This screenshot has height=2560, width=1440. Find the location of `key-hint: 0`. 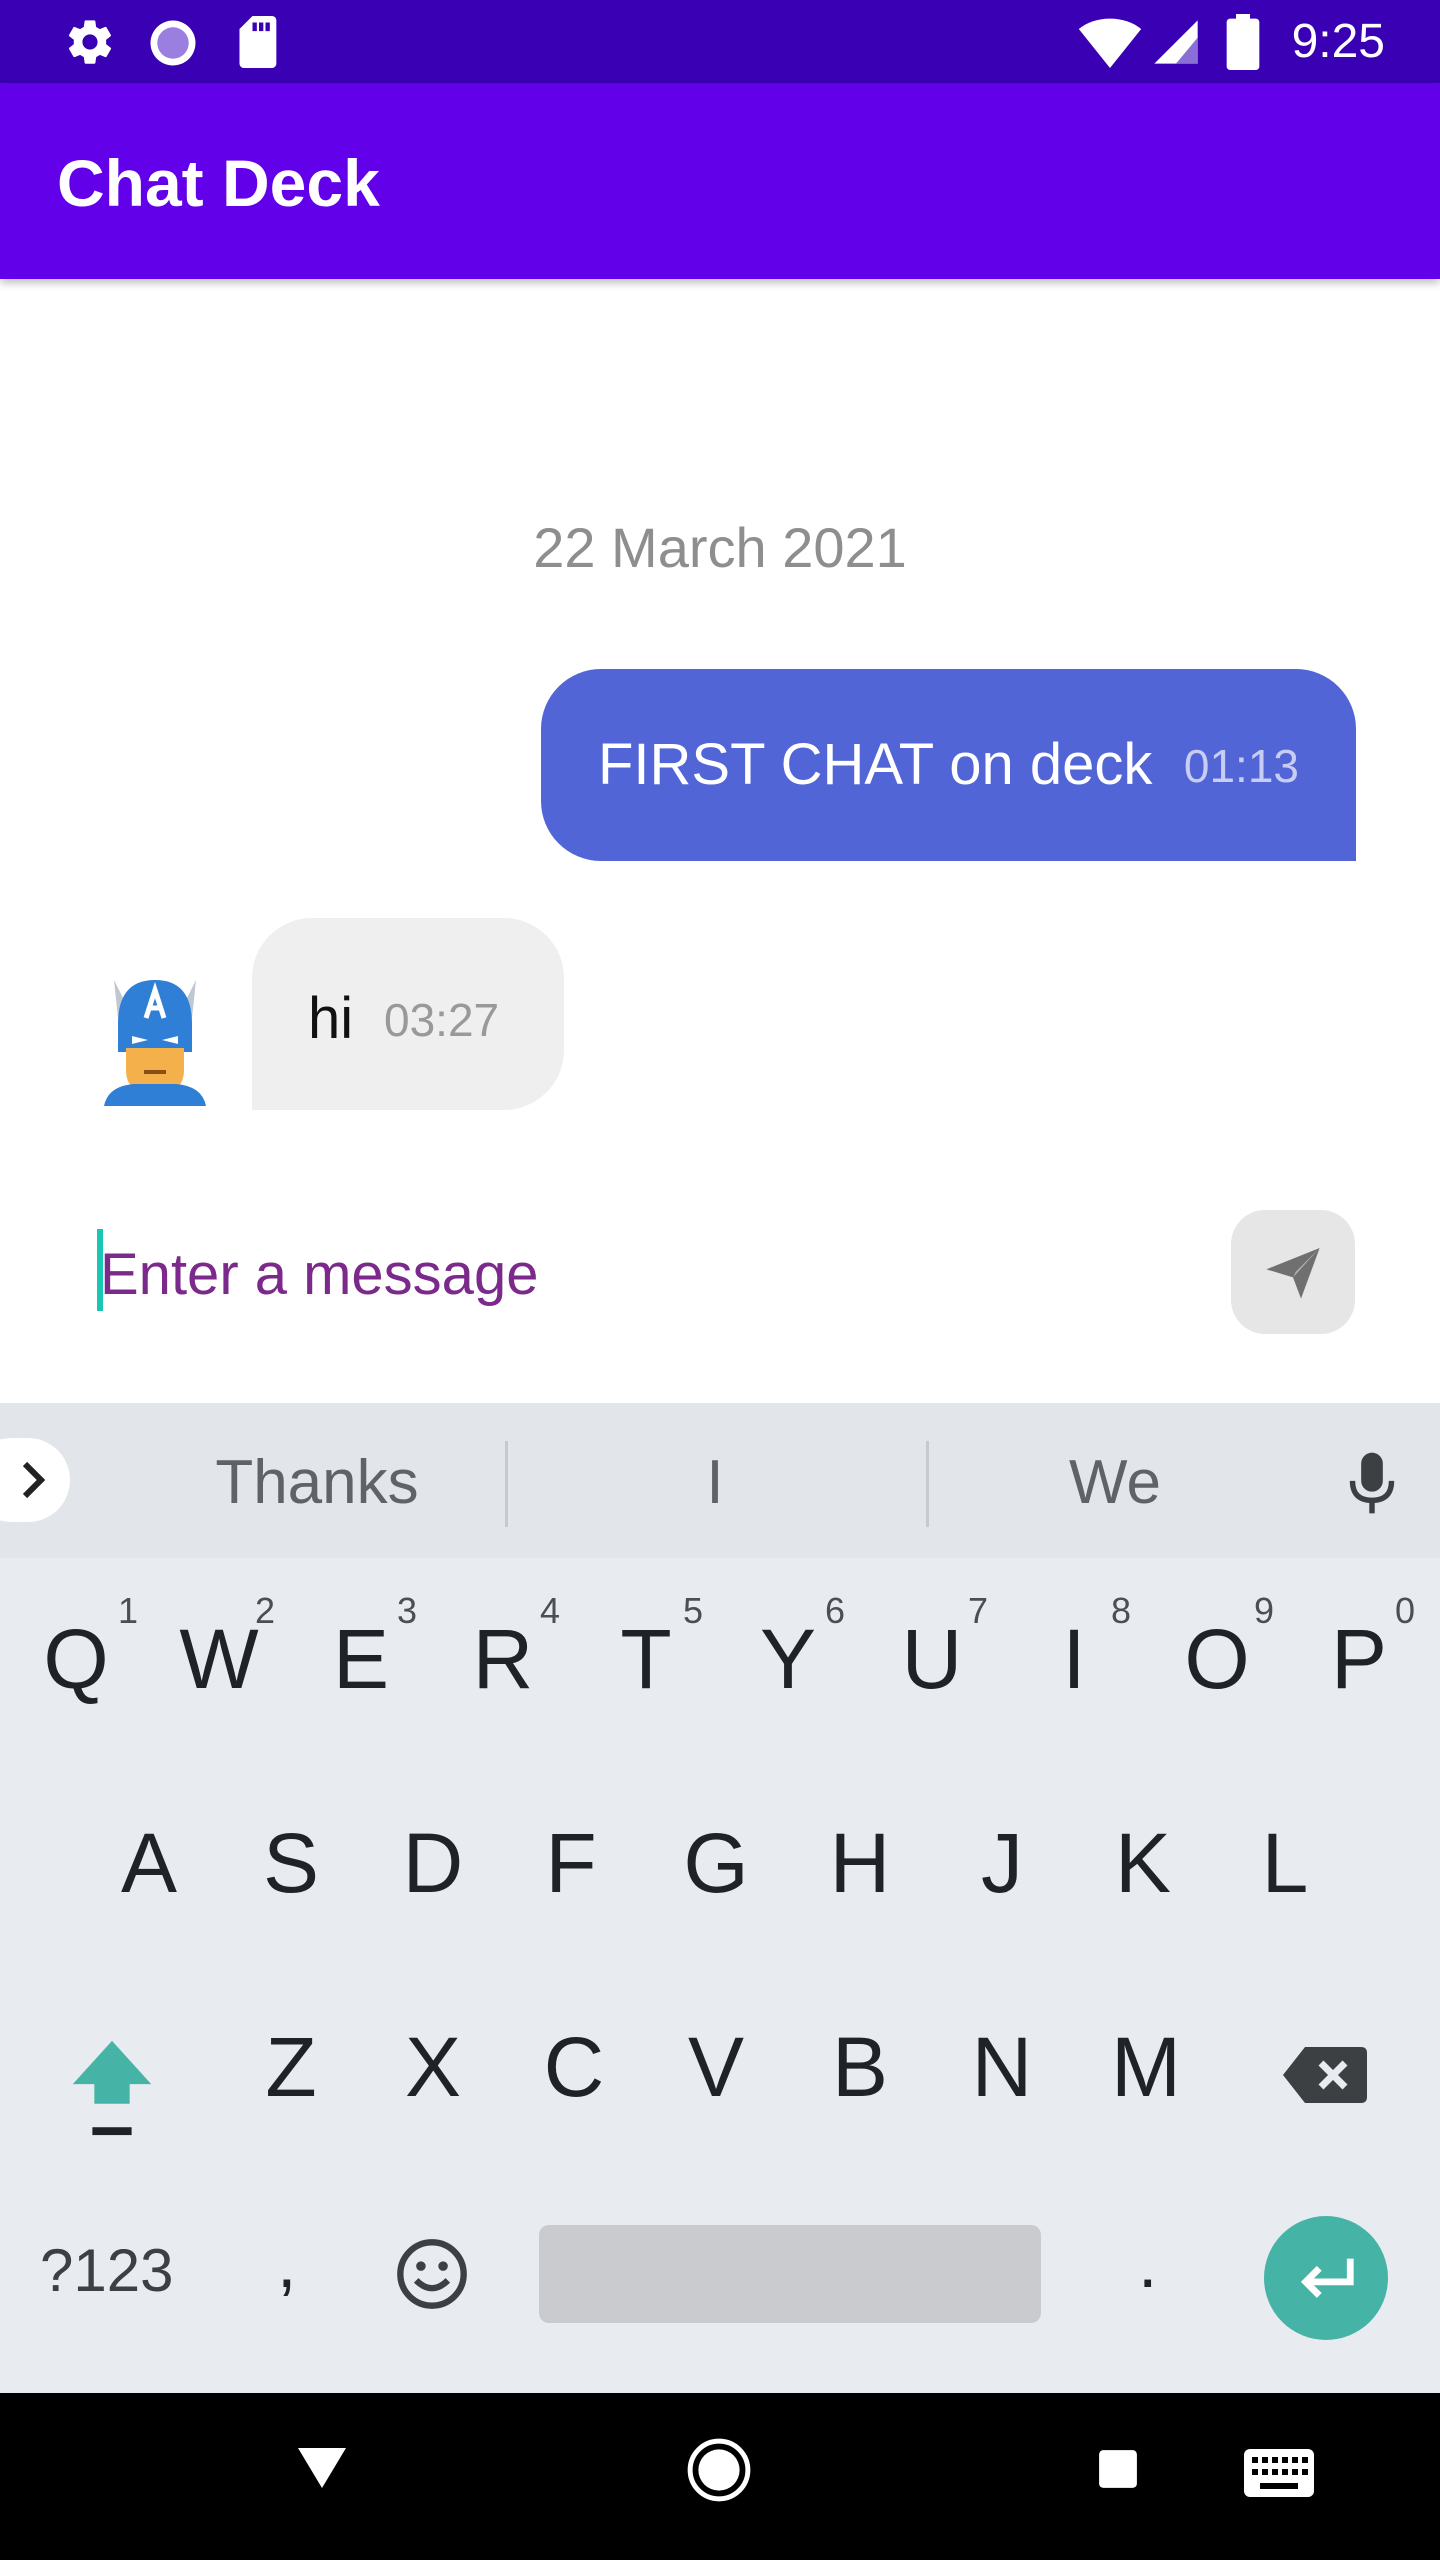

key-hint: 0 is located at coordinates (1405, 1610).